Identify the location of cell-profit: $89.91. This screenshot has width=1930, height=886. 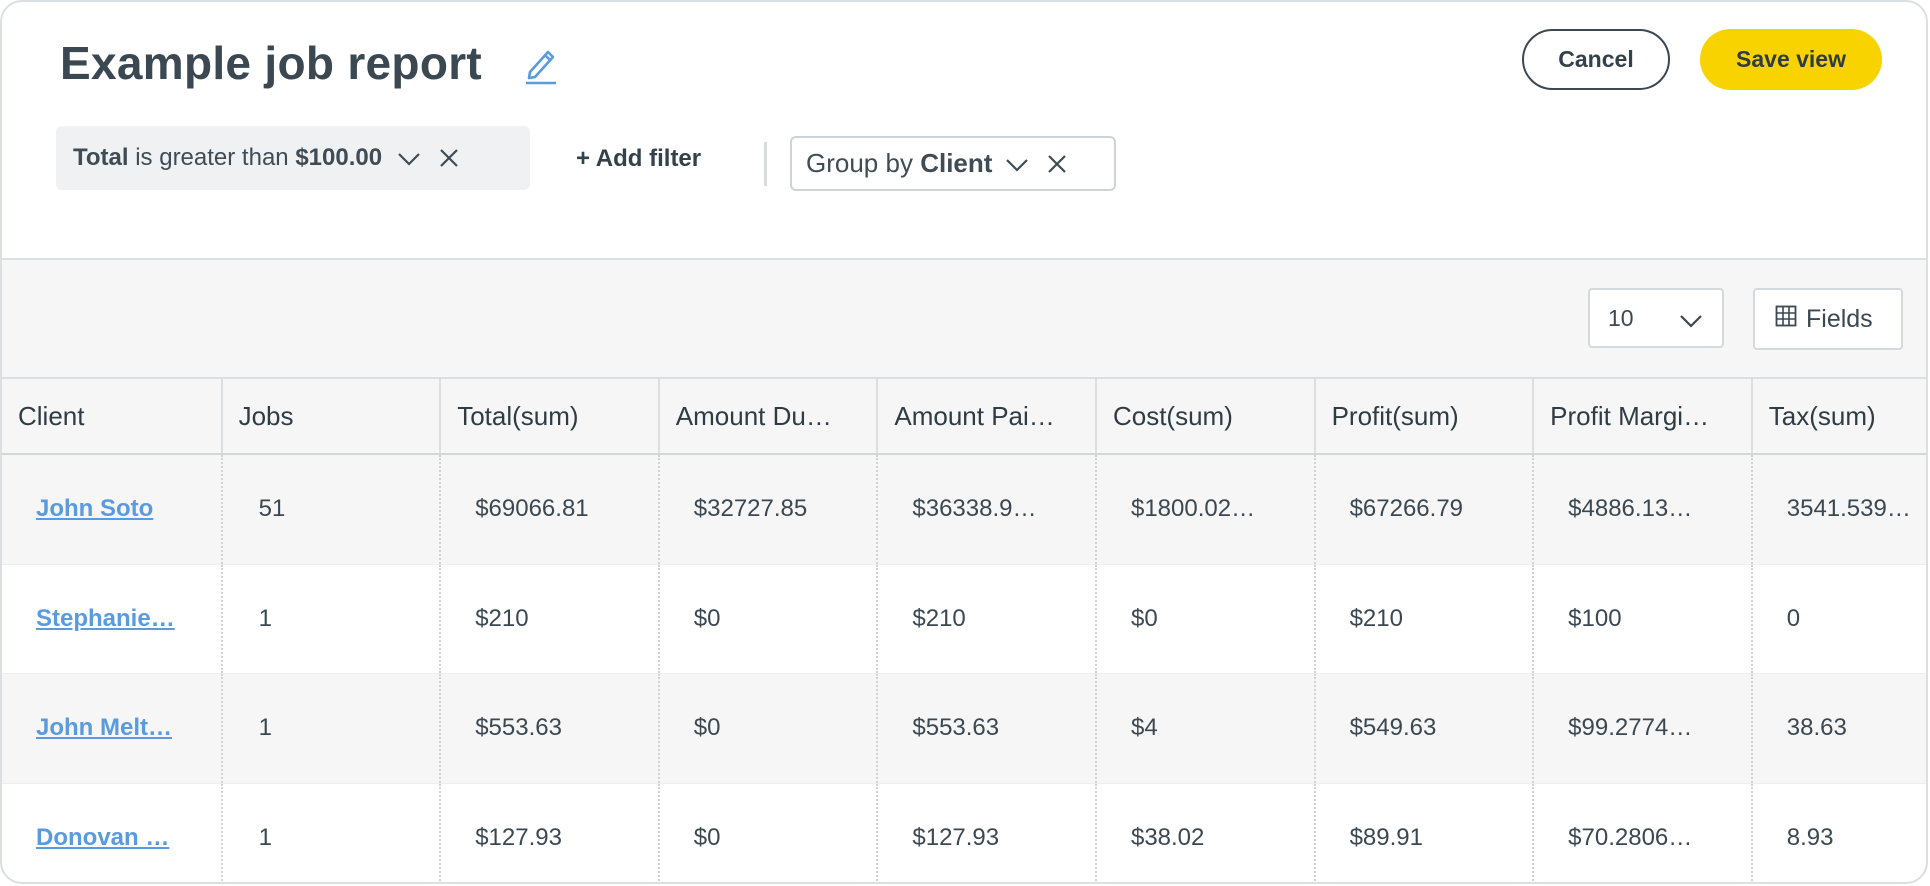
(1423, 832).